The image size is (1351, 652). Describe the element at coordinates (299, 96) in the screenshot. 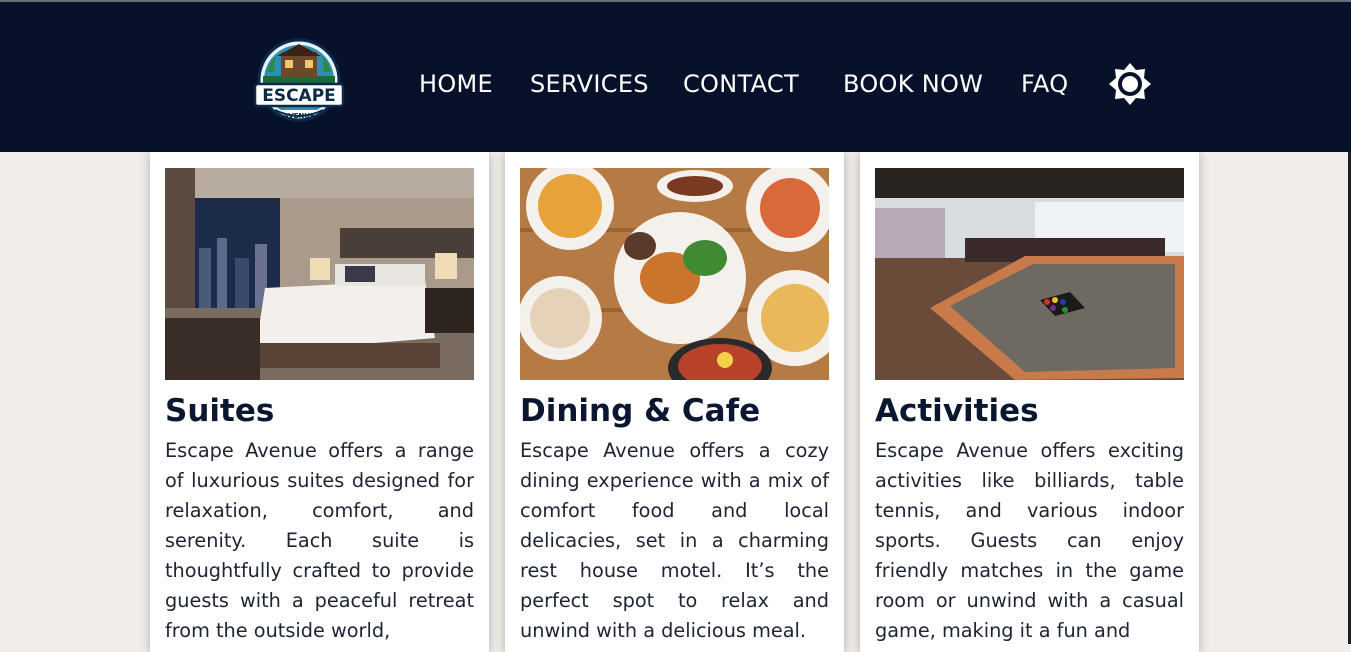

I see `logo-wordmark: ESCAPE` at that location.